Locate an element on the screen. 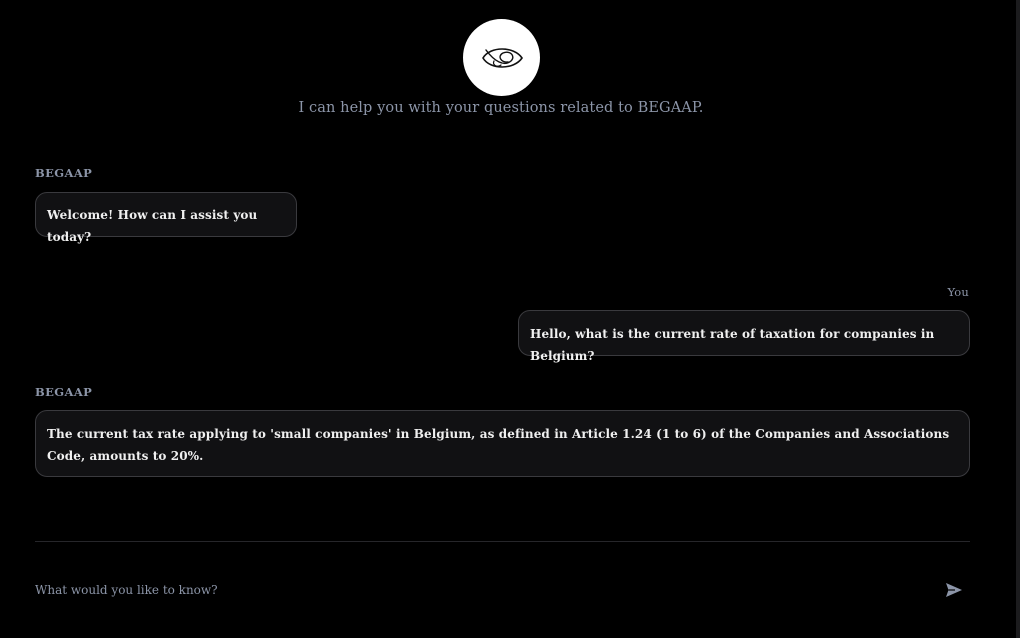 The image size is (1020, 638). message-sender-user: You is located at coordinates (958, 292).